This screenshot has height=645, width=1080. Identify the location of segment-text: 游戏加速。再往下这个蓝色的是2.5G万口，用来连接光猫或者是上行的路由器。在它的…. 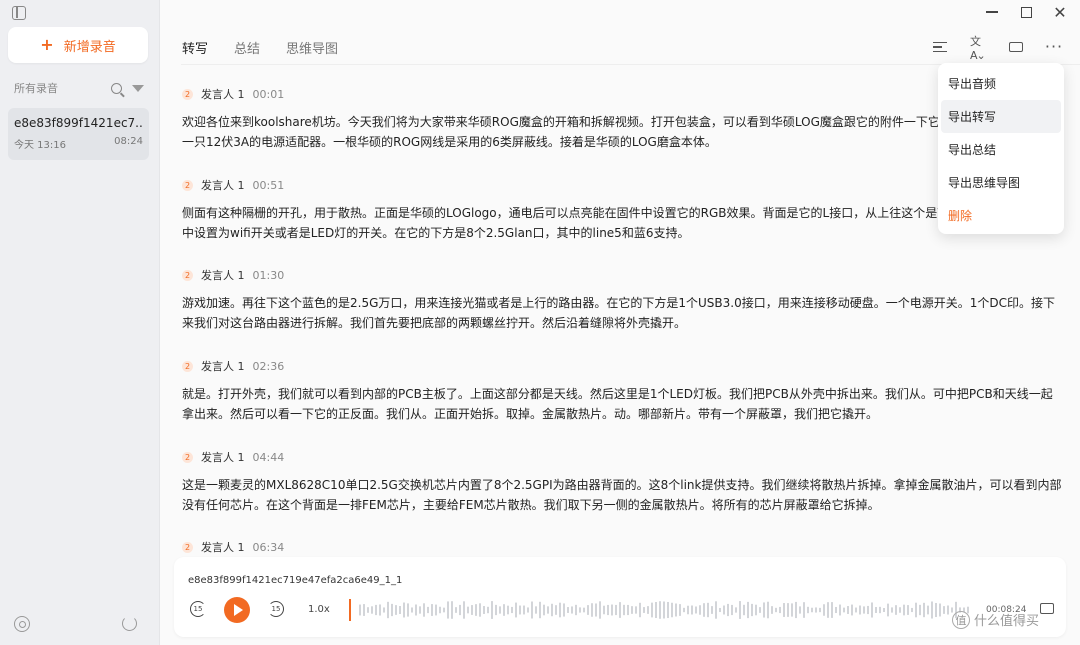
(622, 313).